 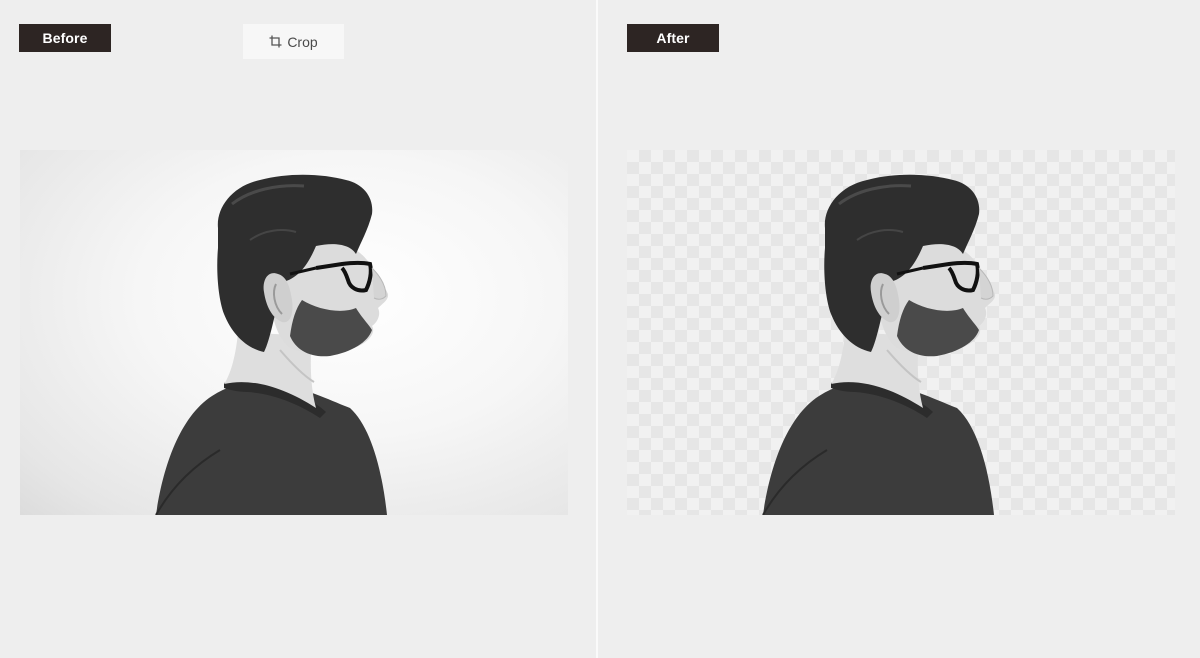 I want to click on crop-icon, so click(x=275, y=41).